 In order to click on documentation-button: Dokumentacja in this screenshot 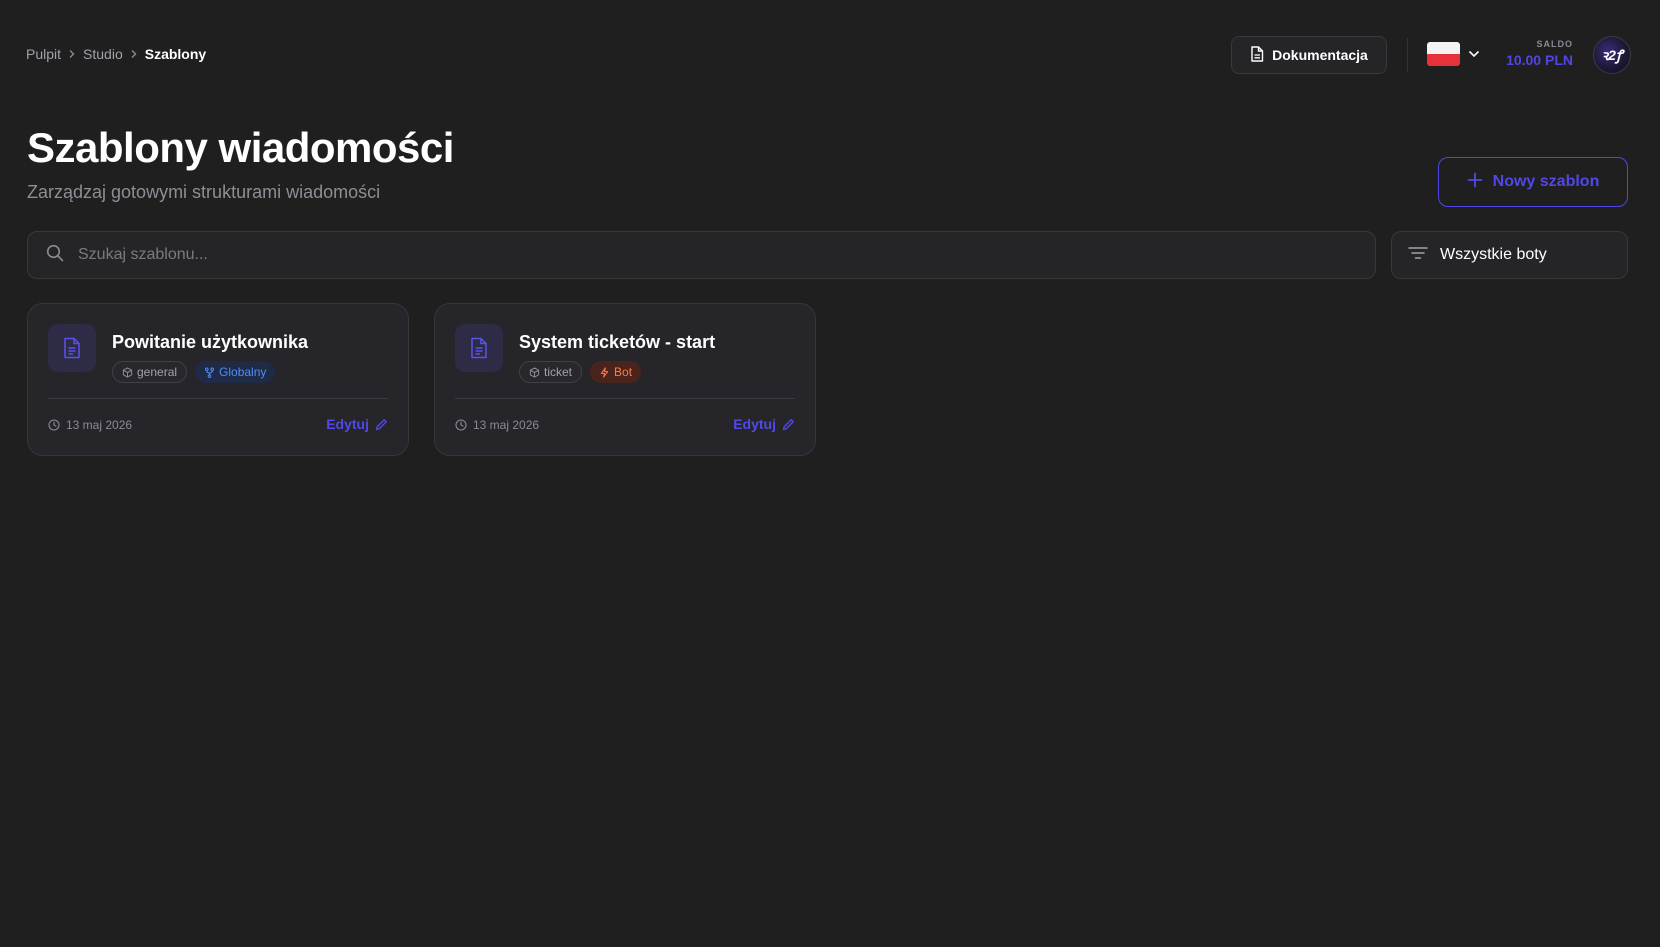, I will do `click(1309, 55)`.